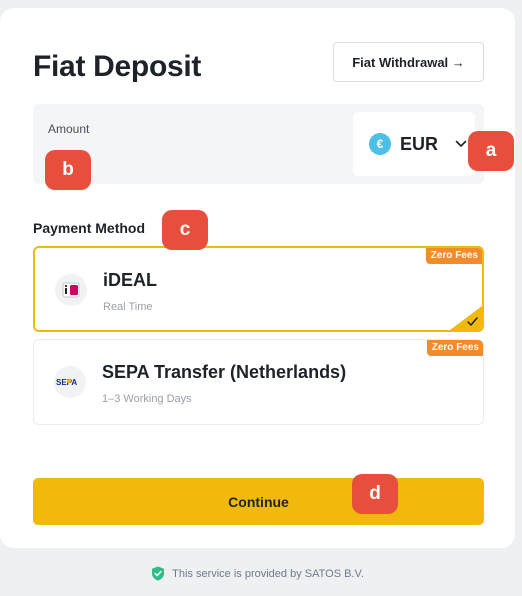 The image size is (522, 596). Describe the element at coordinates (380, 144) in the screenshot. I see `euro-icon: €` at that location.